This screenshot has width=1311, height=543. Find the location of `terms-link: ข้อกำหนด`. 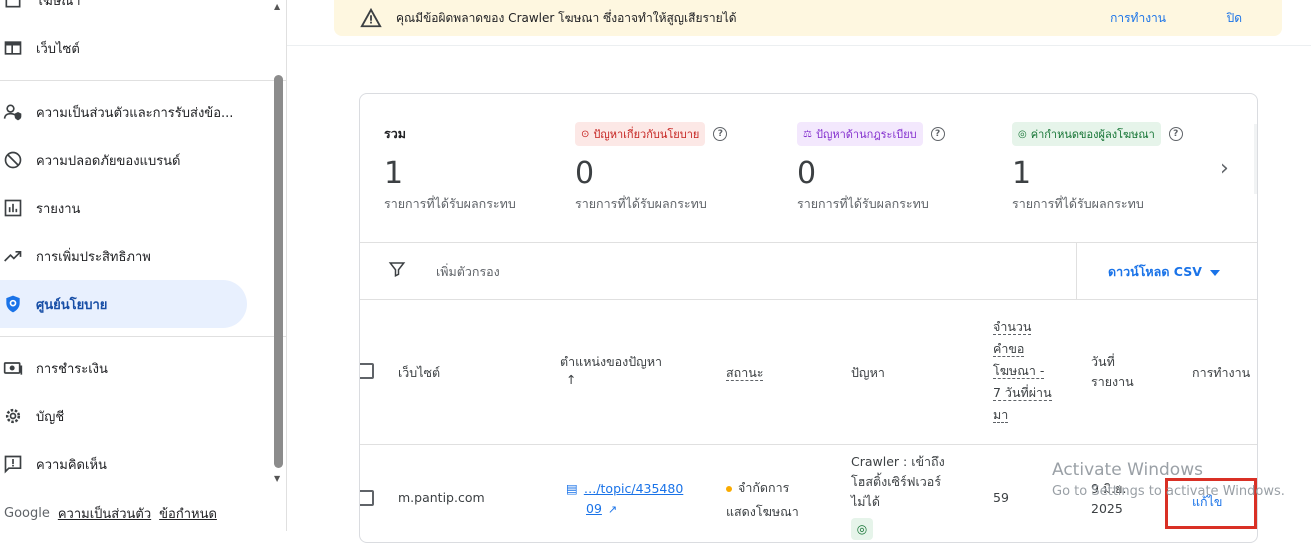

terms-link: ข้อกำหนด is located at coordinates (188, 513).